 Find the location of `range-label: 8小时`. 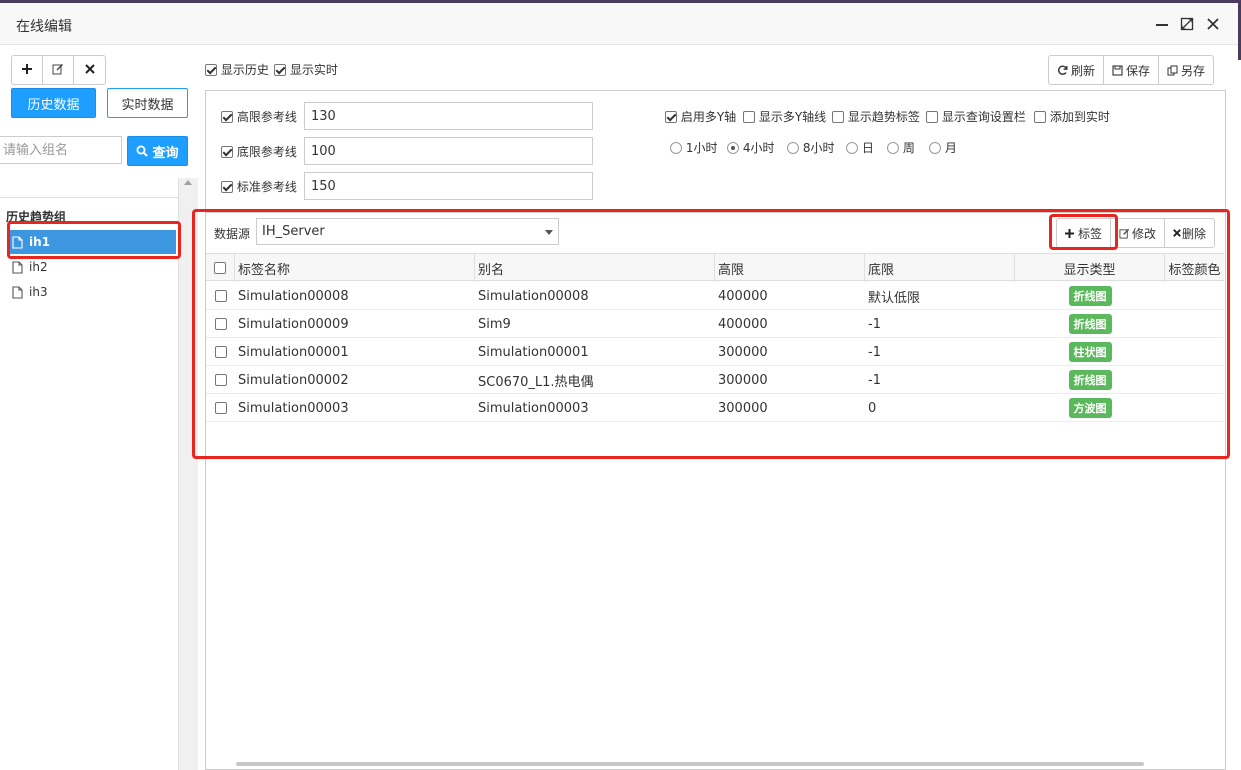

range-label: 8小时 is located at coordinates (818, 148).